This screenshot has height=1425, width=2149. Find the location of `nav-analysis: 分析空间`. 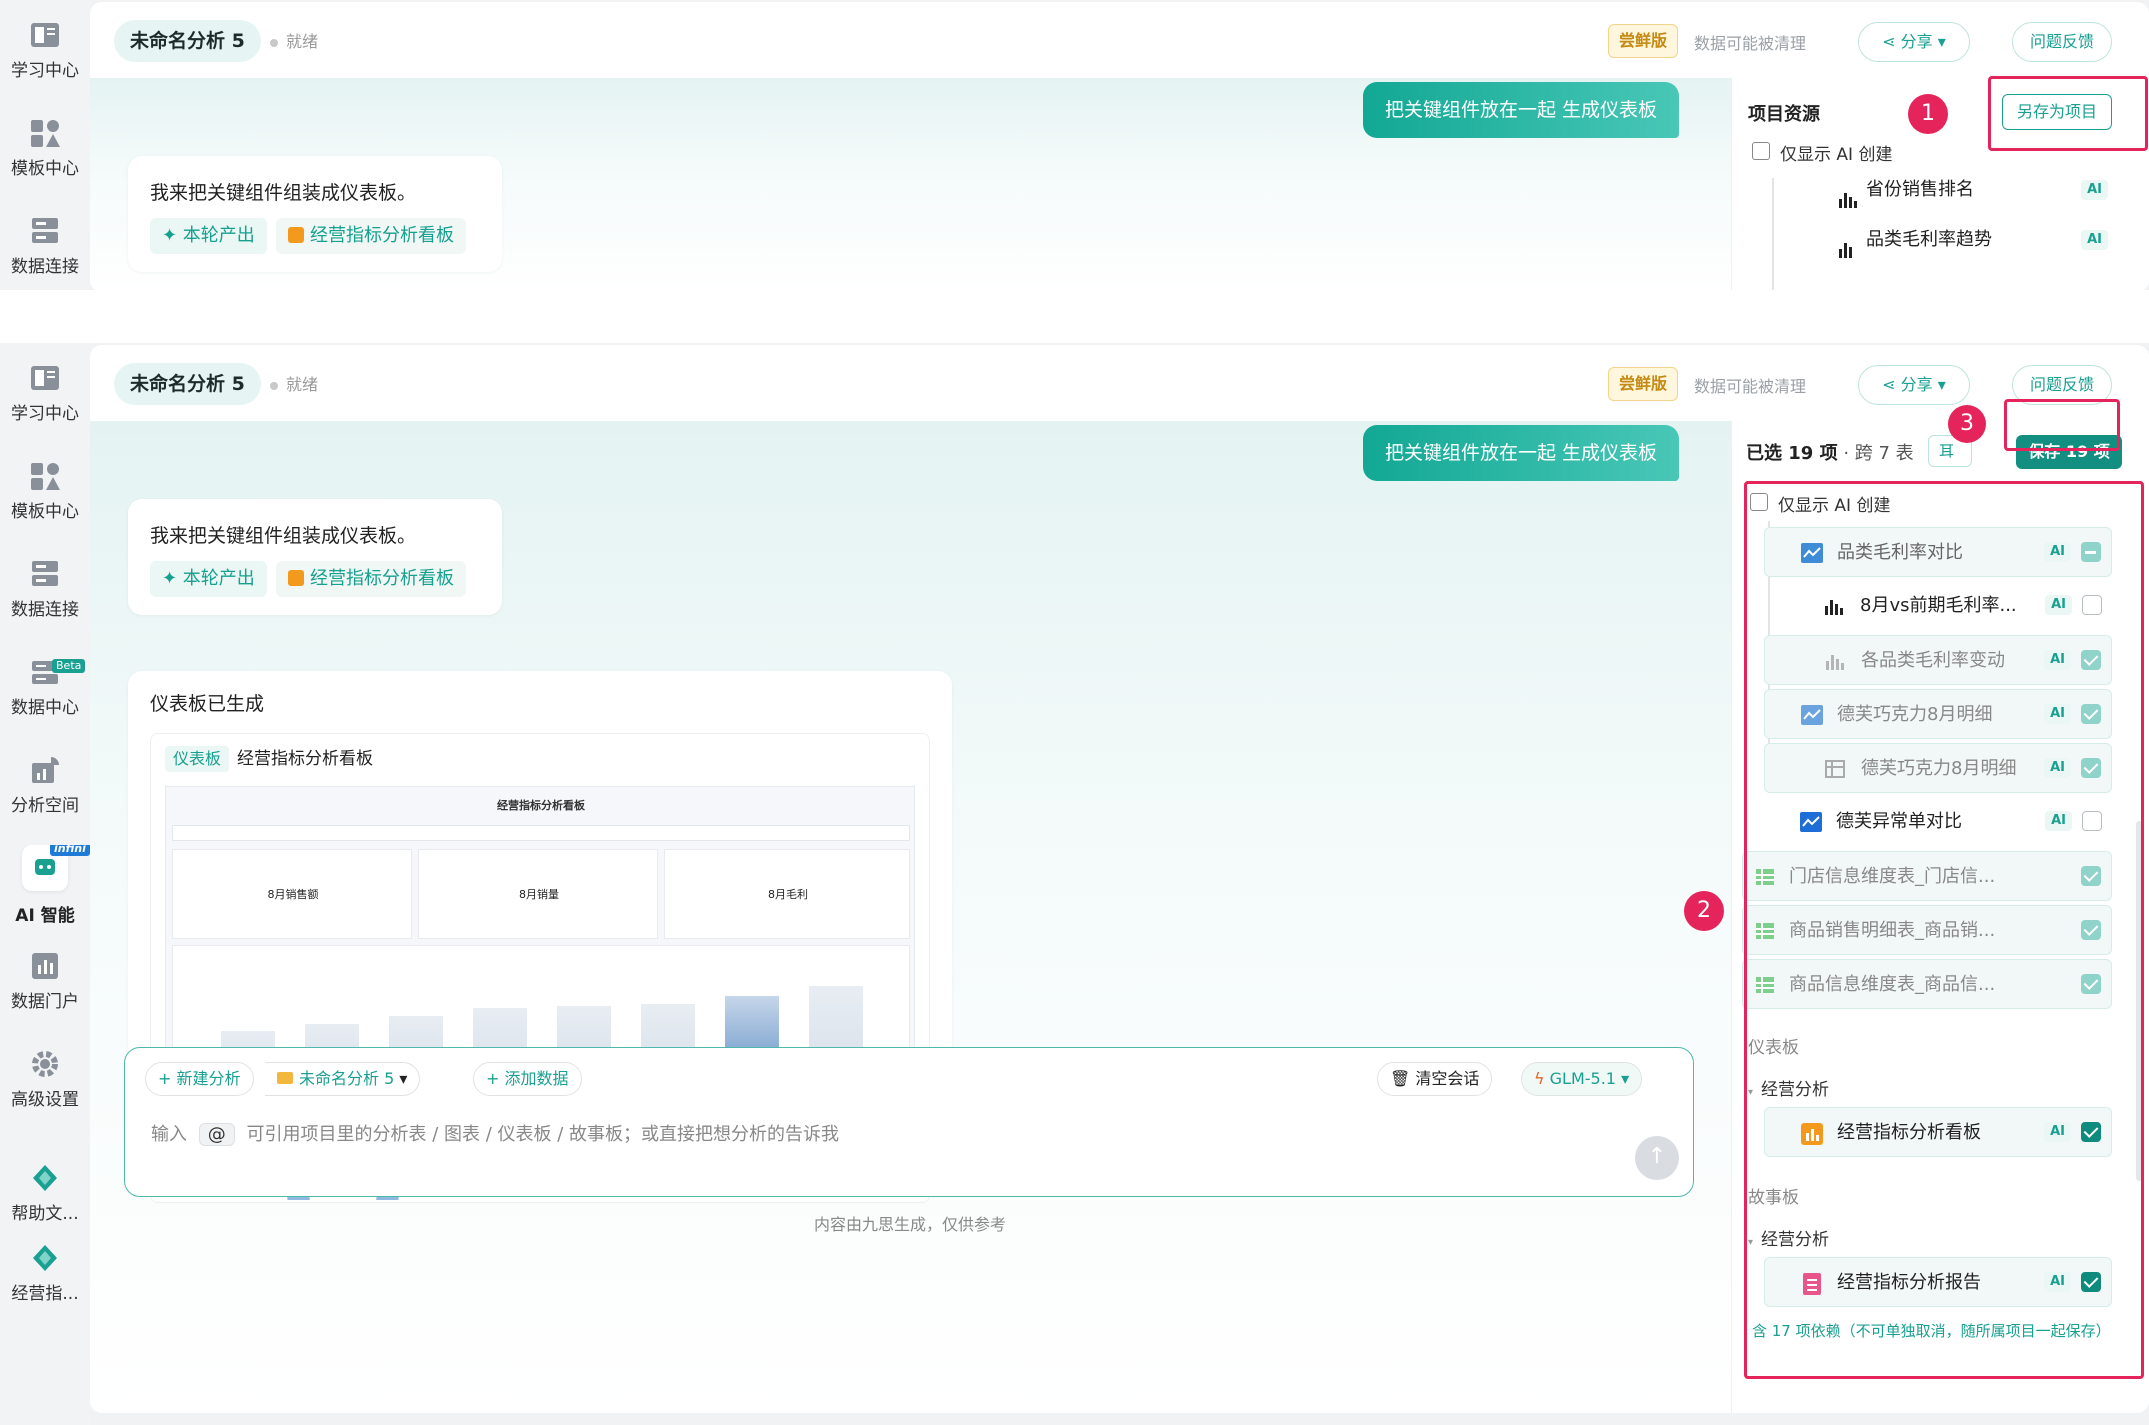

nav-analysis: 分析空间 is located at coordinates (45, 785).